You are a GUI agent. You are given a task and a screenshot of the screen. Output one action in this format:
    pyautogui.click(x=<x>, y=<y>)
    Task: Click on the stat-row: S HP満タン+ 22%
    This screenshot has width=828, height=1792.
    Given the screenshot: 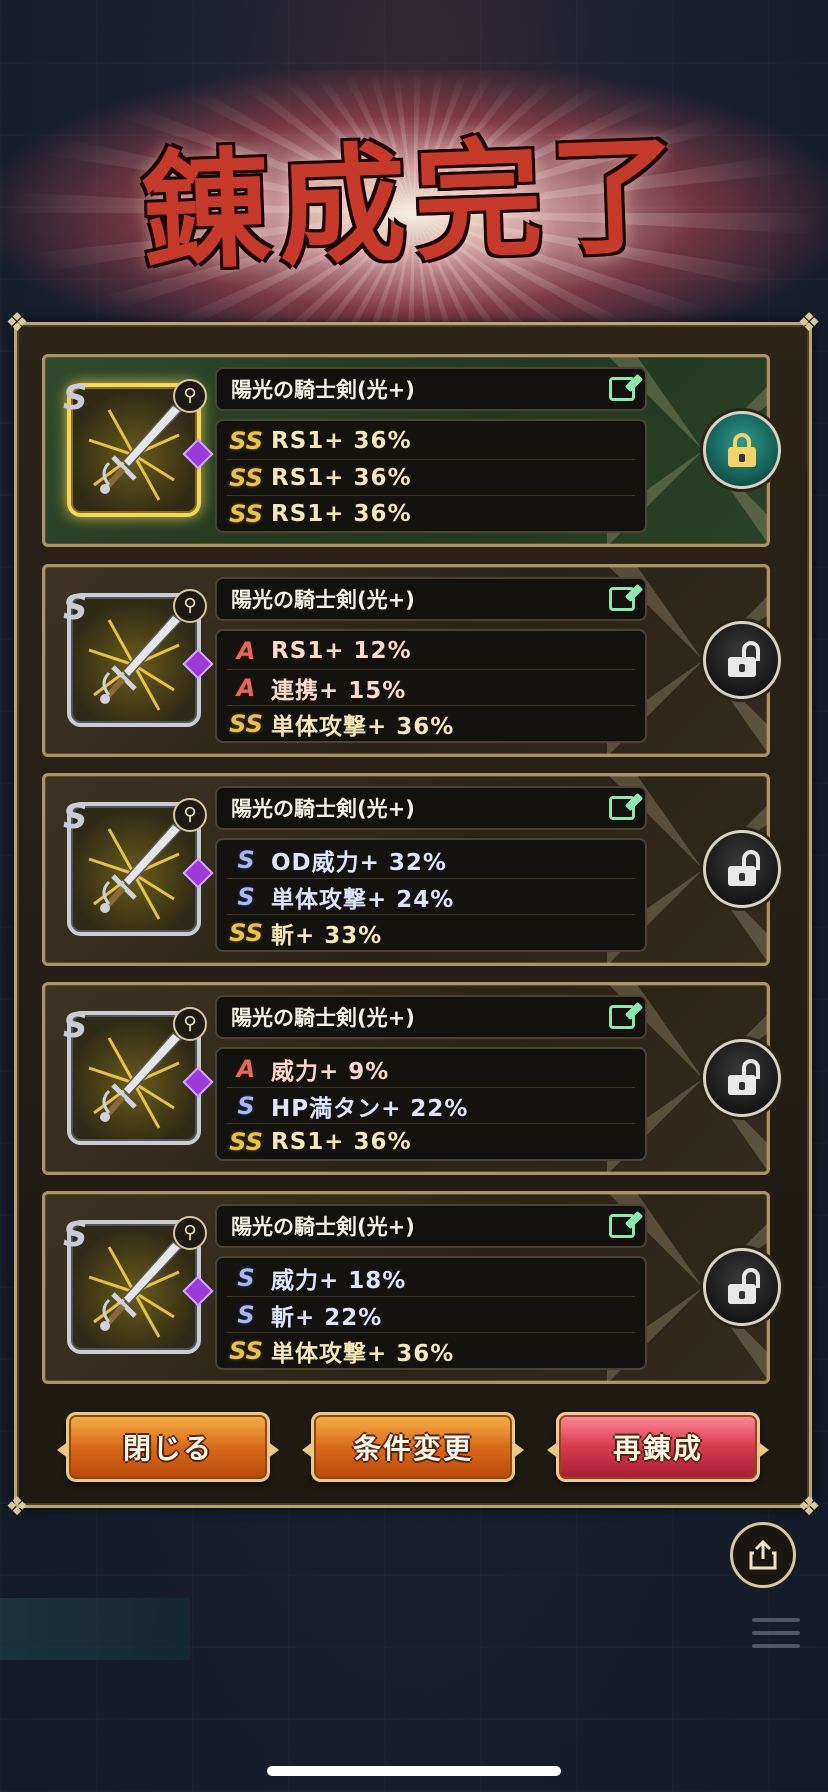 What is the action you would take?
    pyautogui.click(x=431, y=1105)
    